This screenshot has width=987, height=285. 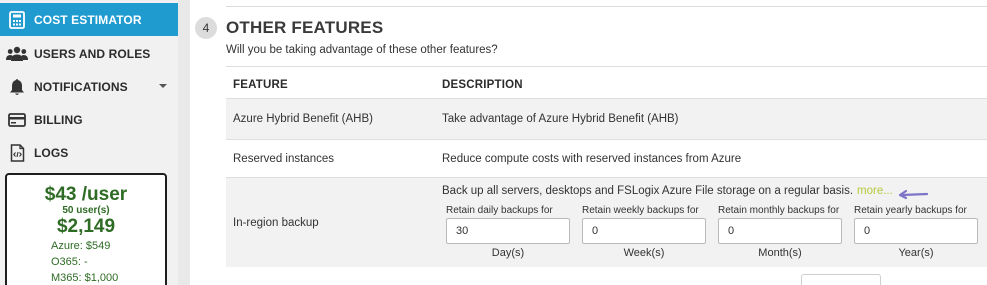 What do you see at coordinates (89, 119) in the screenshot?
I see `sidebar-item-billing: BILLING` at bounding box center [89, 119].